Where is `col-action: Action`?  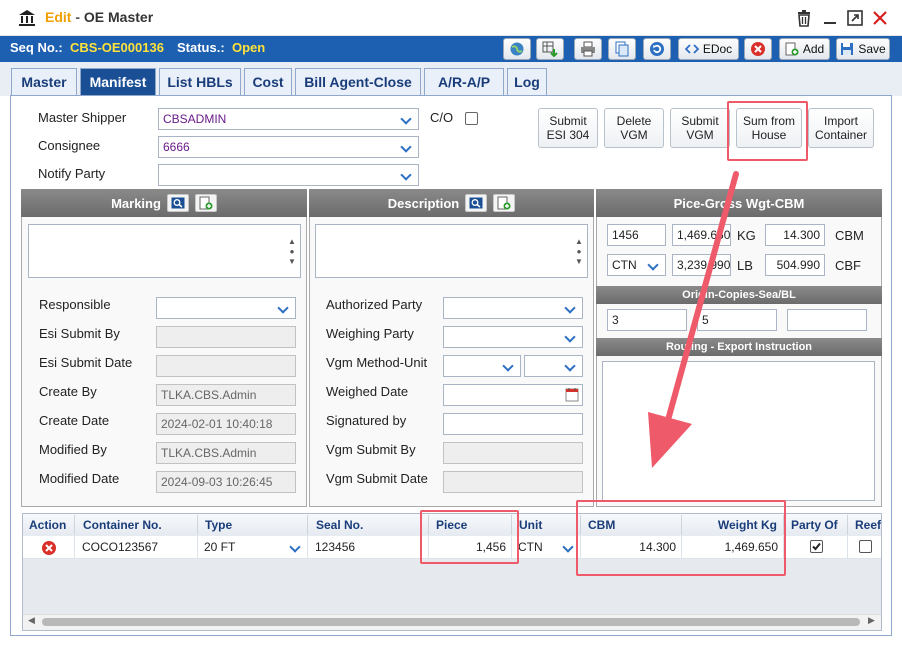 col-action: Action is located at coordinates (49, 525).